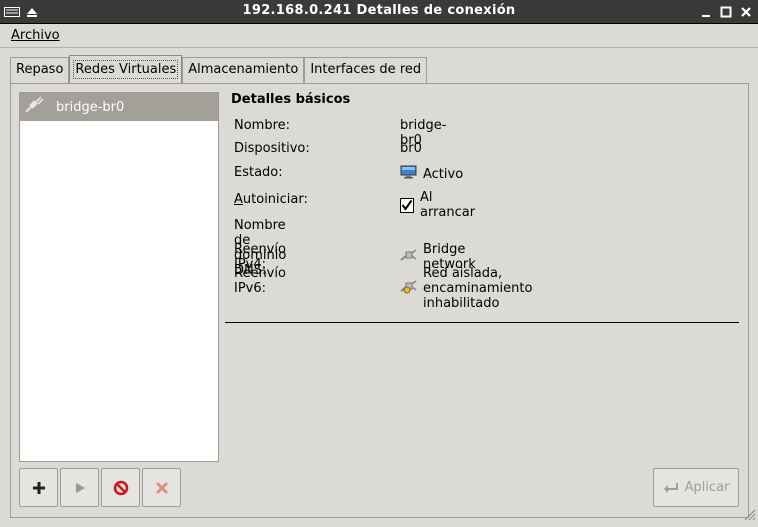 The height and width of the screenshot is (527, 758). Describe the element at coordinates (408, 288) in the screenshot. I see `isolated-network-icon` at that location.